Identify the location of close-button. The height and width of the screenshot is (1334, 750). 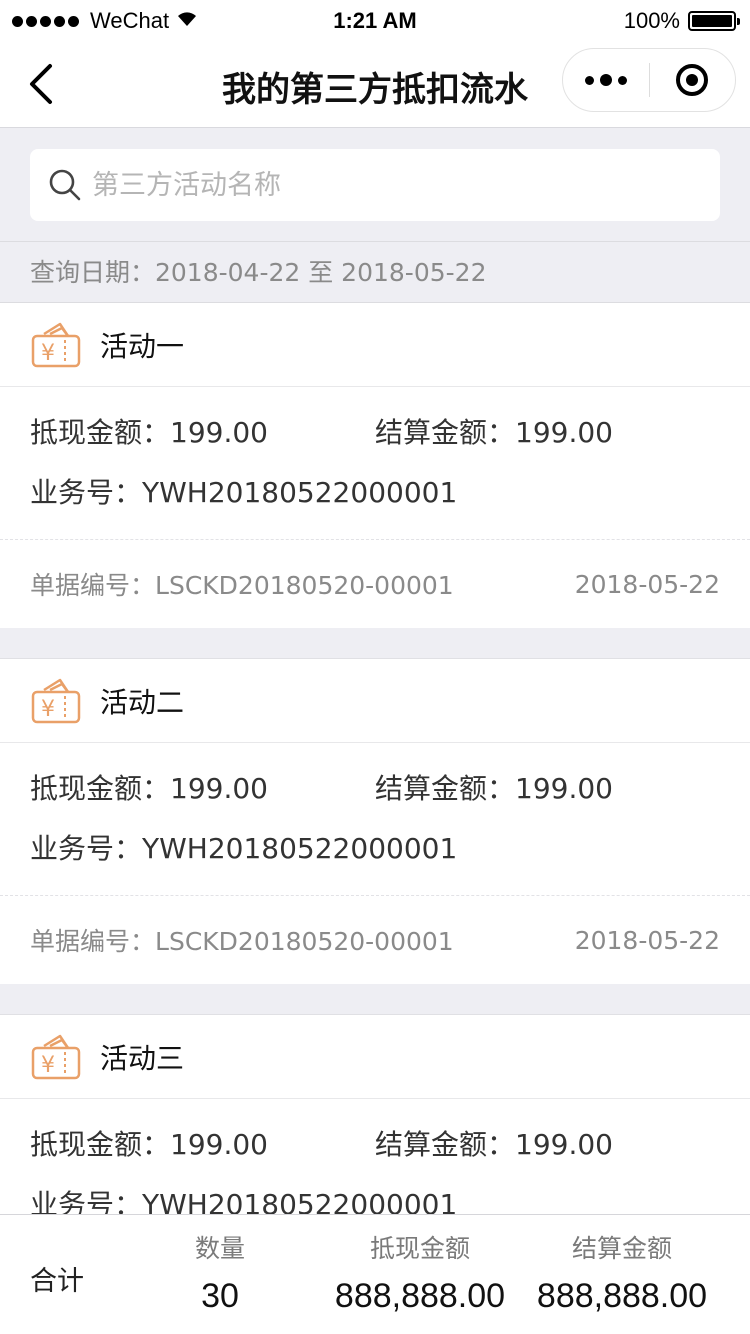
(692, 80).